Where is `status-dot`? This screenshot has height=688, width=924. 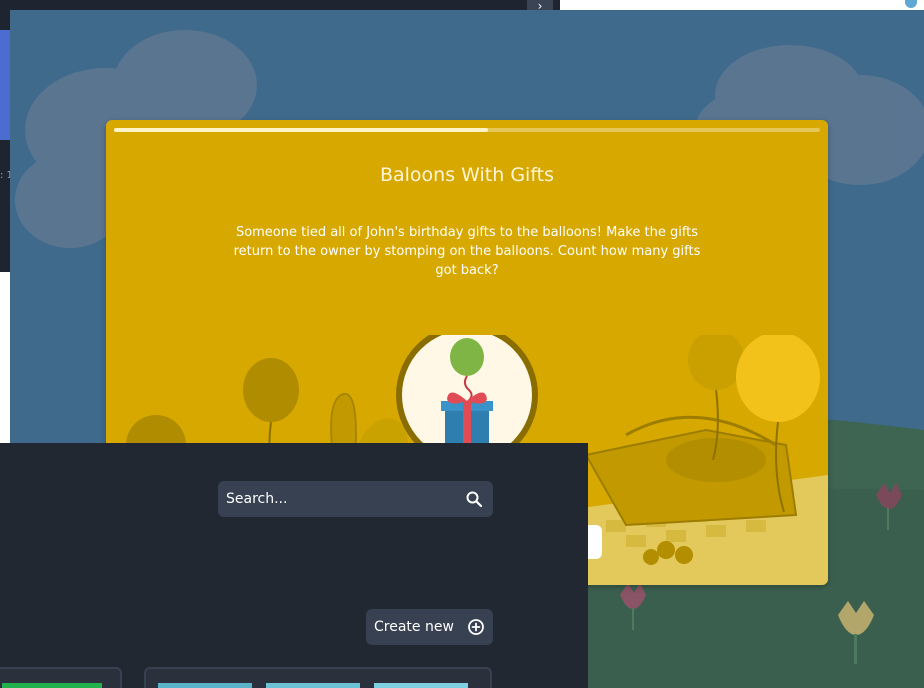 status-dot is located at coordinates (911, 4).